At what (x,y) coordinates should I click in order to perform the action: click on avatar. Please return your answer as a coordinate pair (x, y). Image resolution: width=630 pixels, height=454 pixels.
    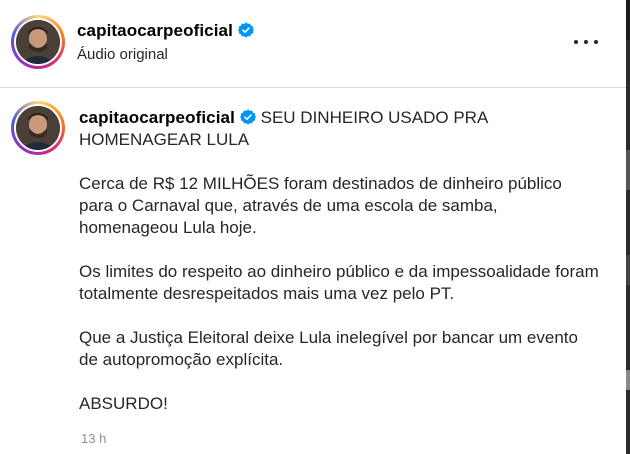
    Looking at the image, I should click on (38, 42).